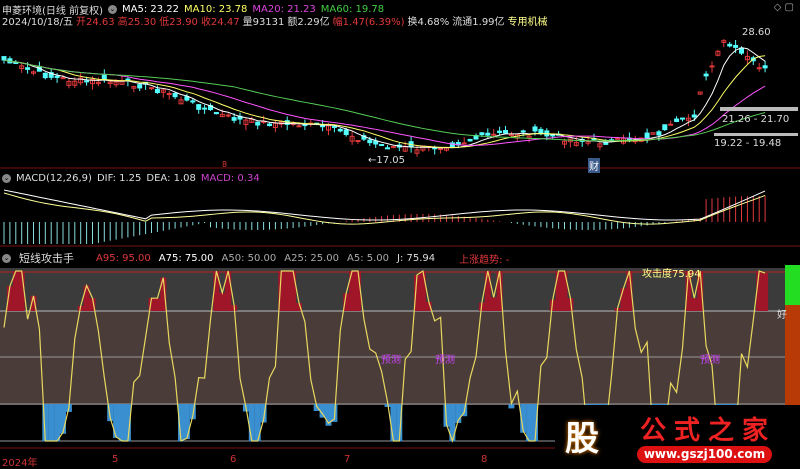 The image size is (800, 469). I want to click on high-price-label: 28.60, so click(756, 32).